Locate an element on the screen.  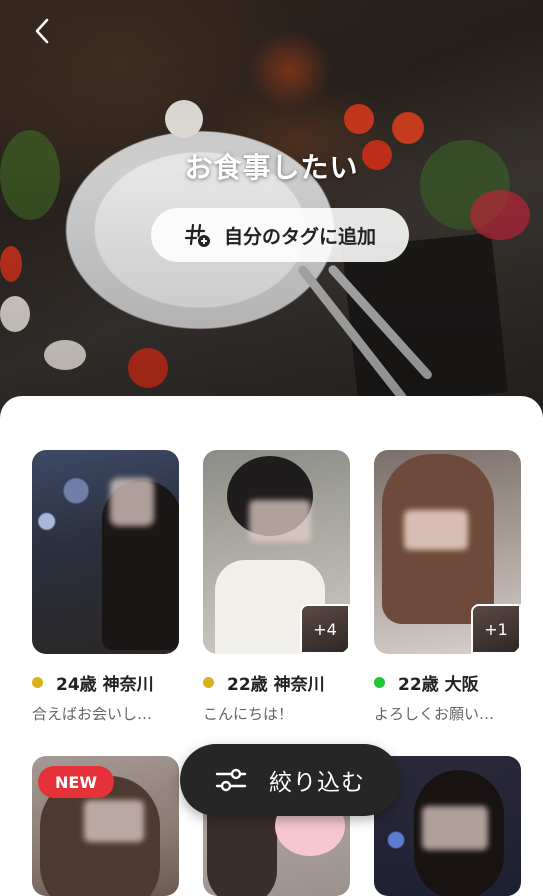
more-photos-thumbnail: +1 is located at coordinates (496, 629).